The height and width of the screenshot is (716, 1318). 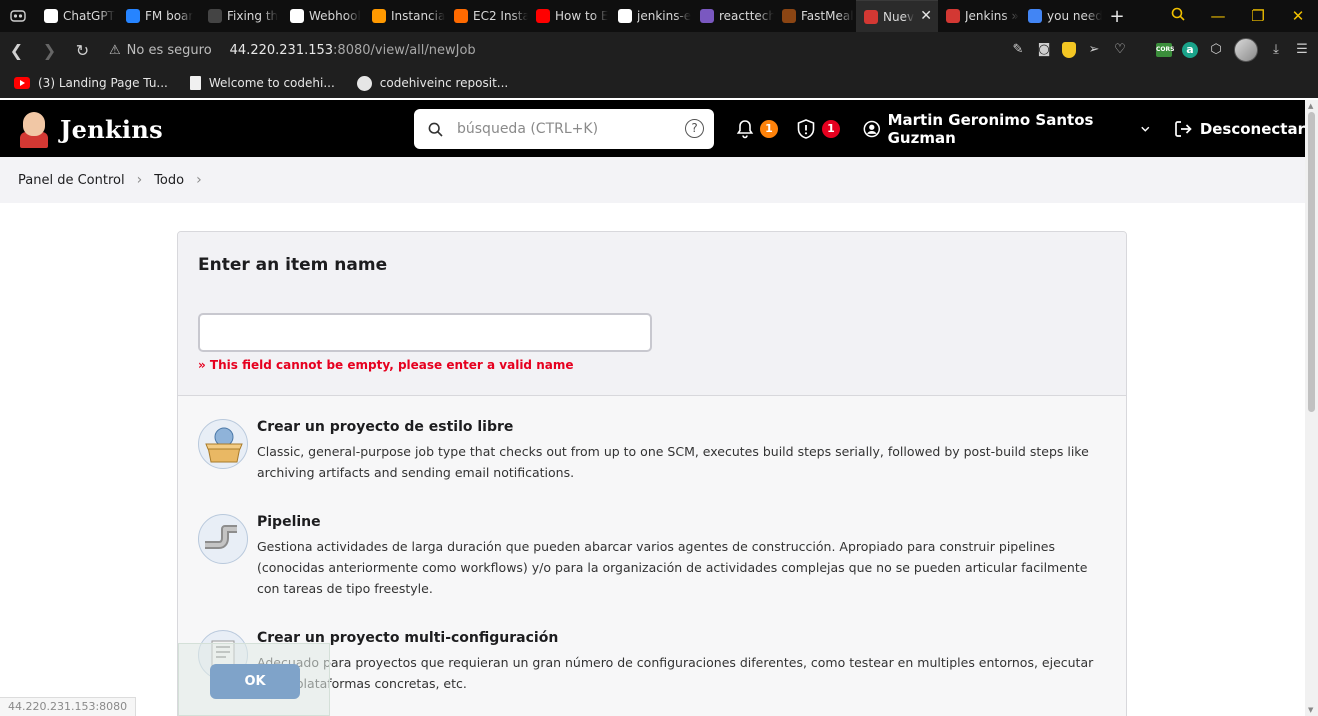 I want to click on item-type-title: Crear un proyecto de estilo libre, so click(x=385, y=427).